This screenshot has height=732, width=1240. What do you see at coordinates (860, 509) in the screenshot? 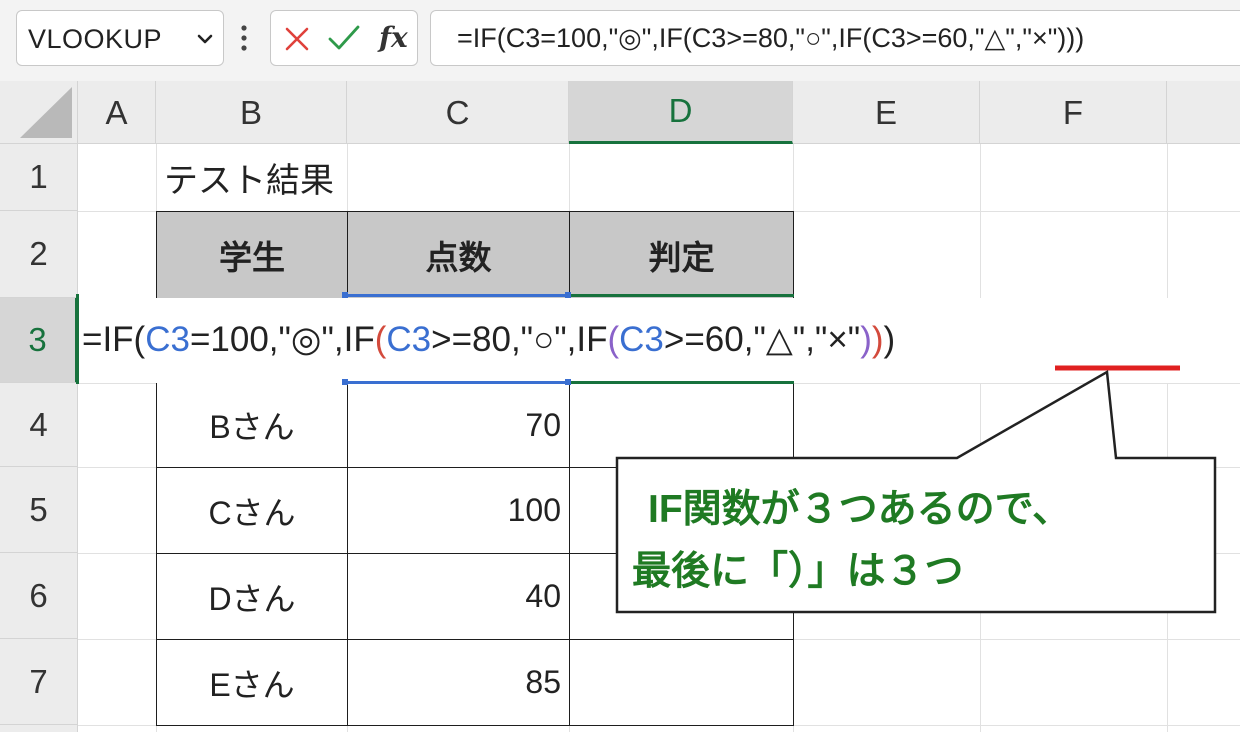
I see `callout-line-1: IF関数が３つあるので、` at bounding box center [860, 509].